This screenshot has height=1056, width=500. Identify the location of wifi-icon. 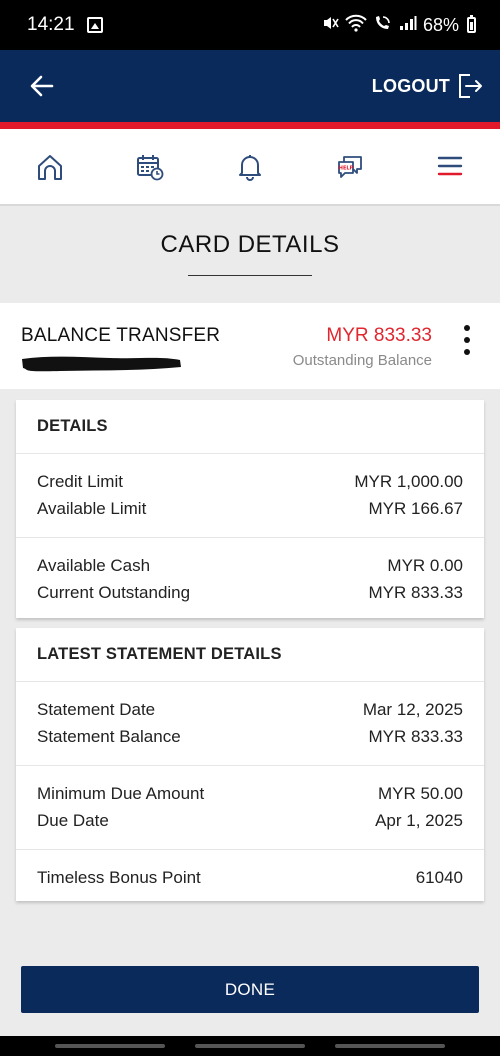
(356, 25).